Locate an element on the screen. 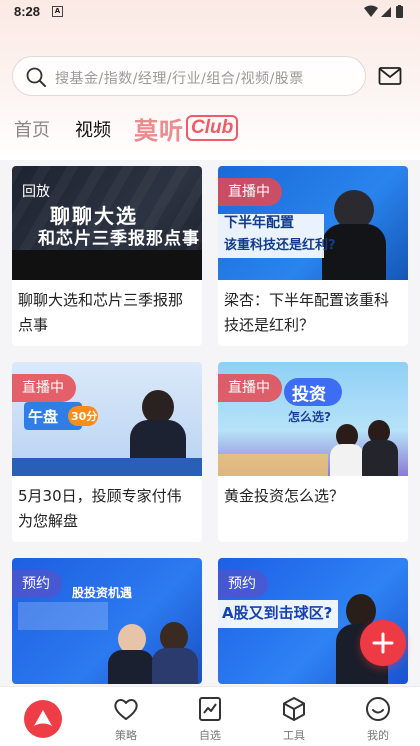 This screenshot has width=420, height=746. nav-watchlist: 自选 is located at coordinates (210, 716).